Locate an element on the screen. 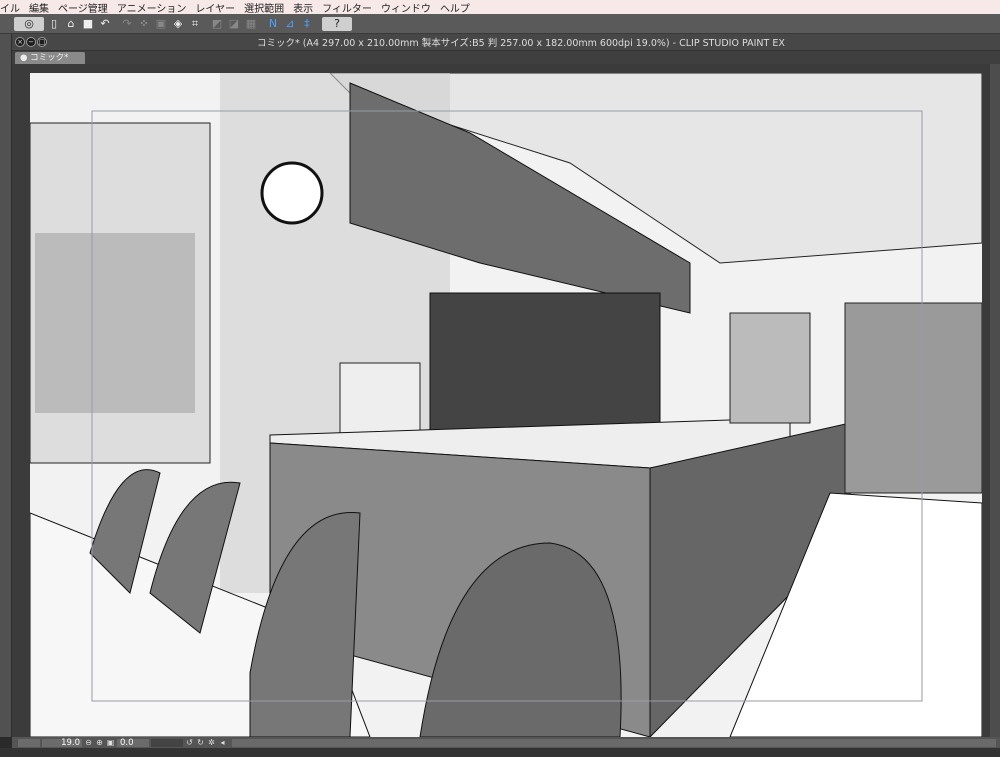  rotate-left-icon: ↺ is located at coordinates (189, 742).